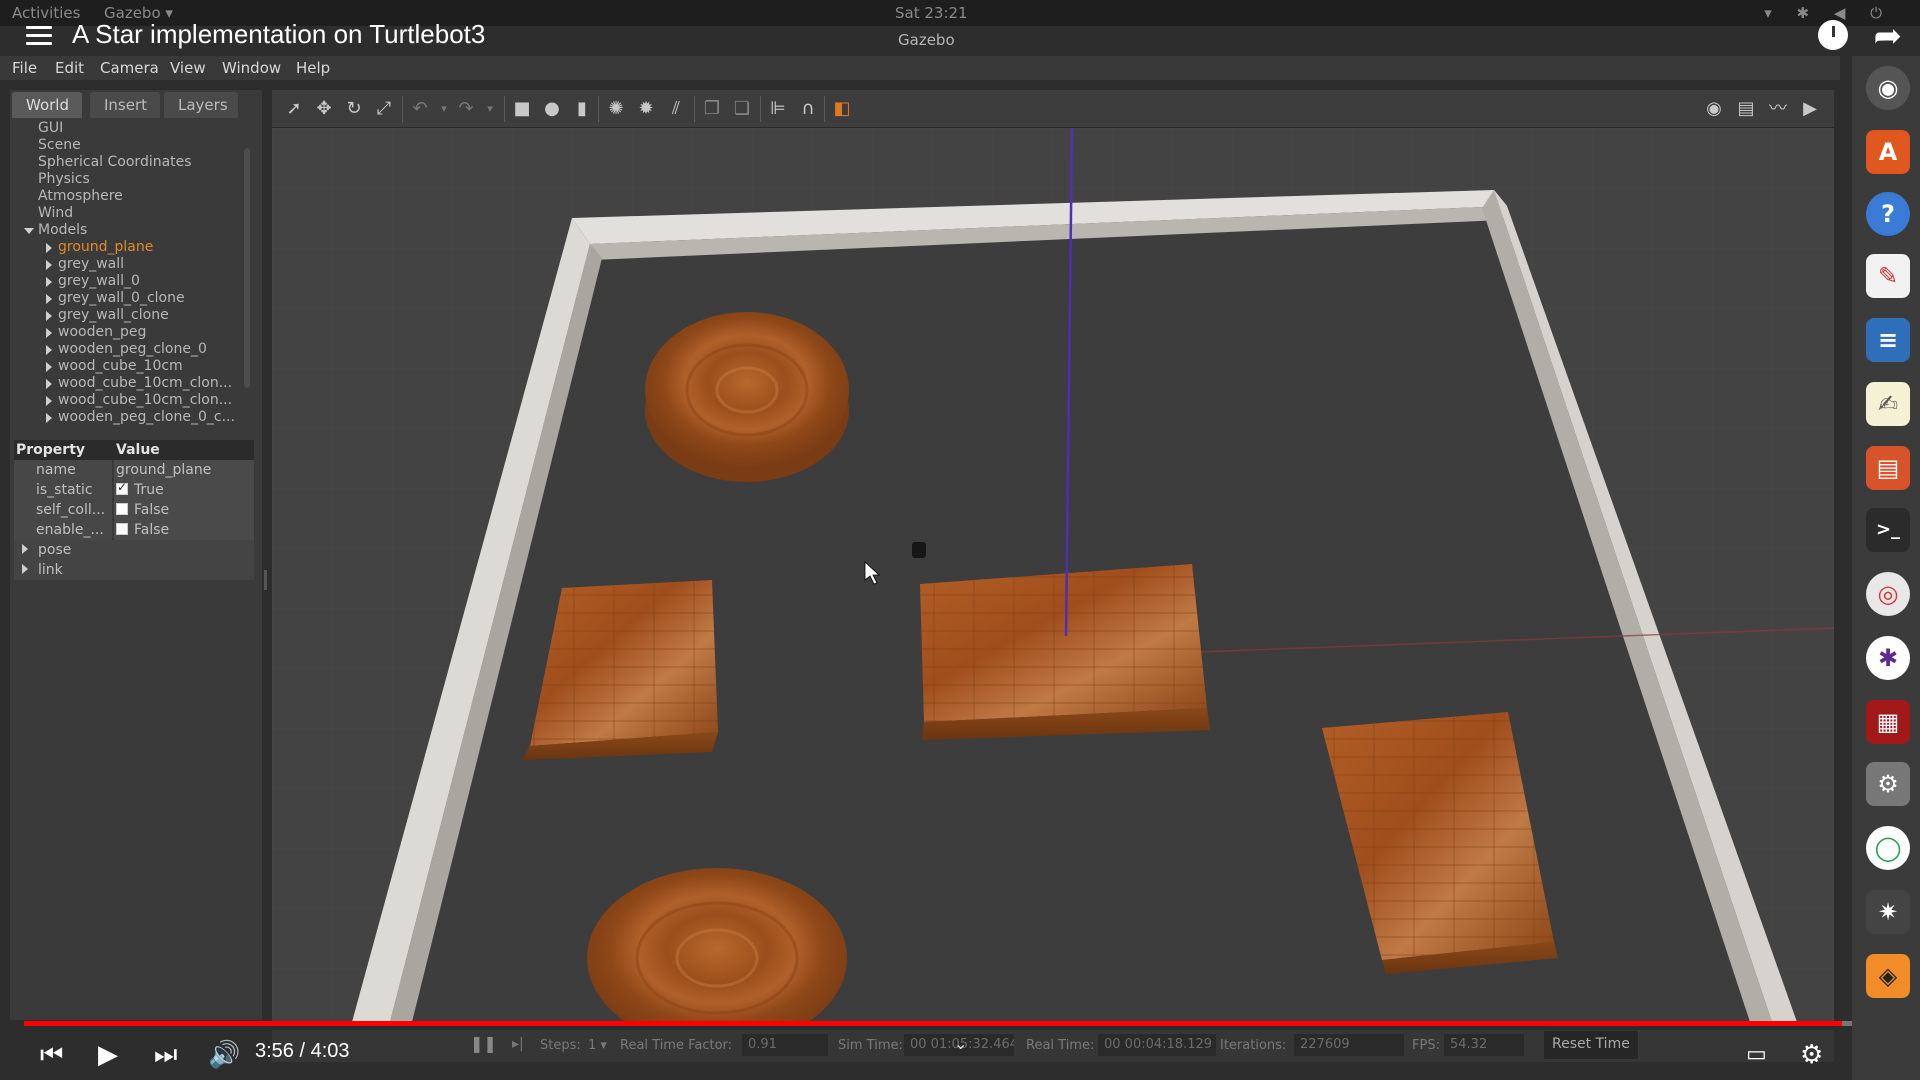 This screenshot has height=1080, width=1920. What do you see at coordinates (933, 1023) in the screenshot?
I see `video-progress-fill` at bounding box center [933, 1023].